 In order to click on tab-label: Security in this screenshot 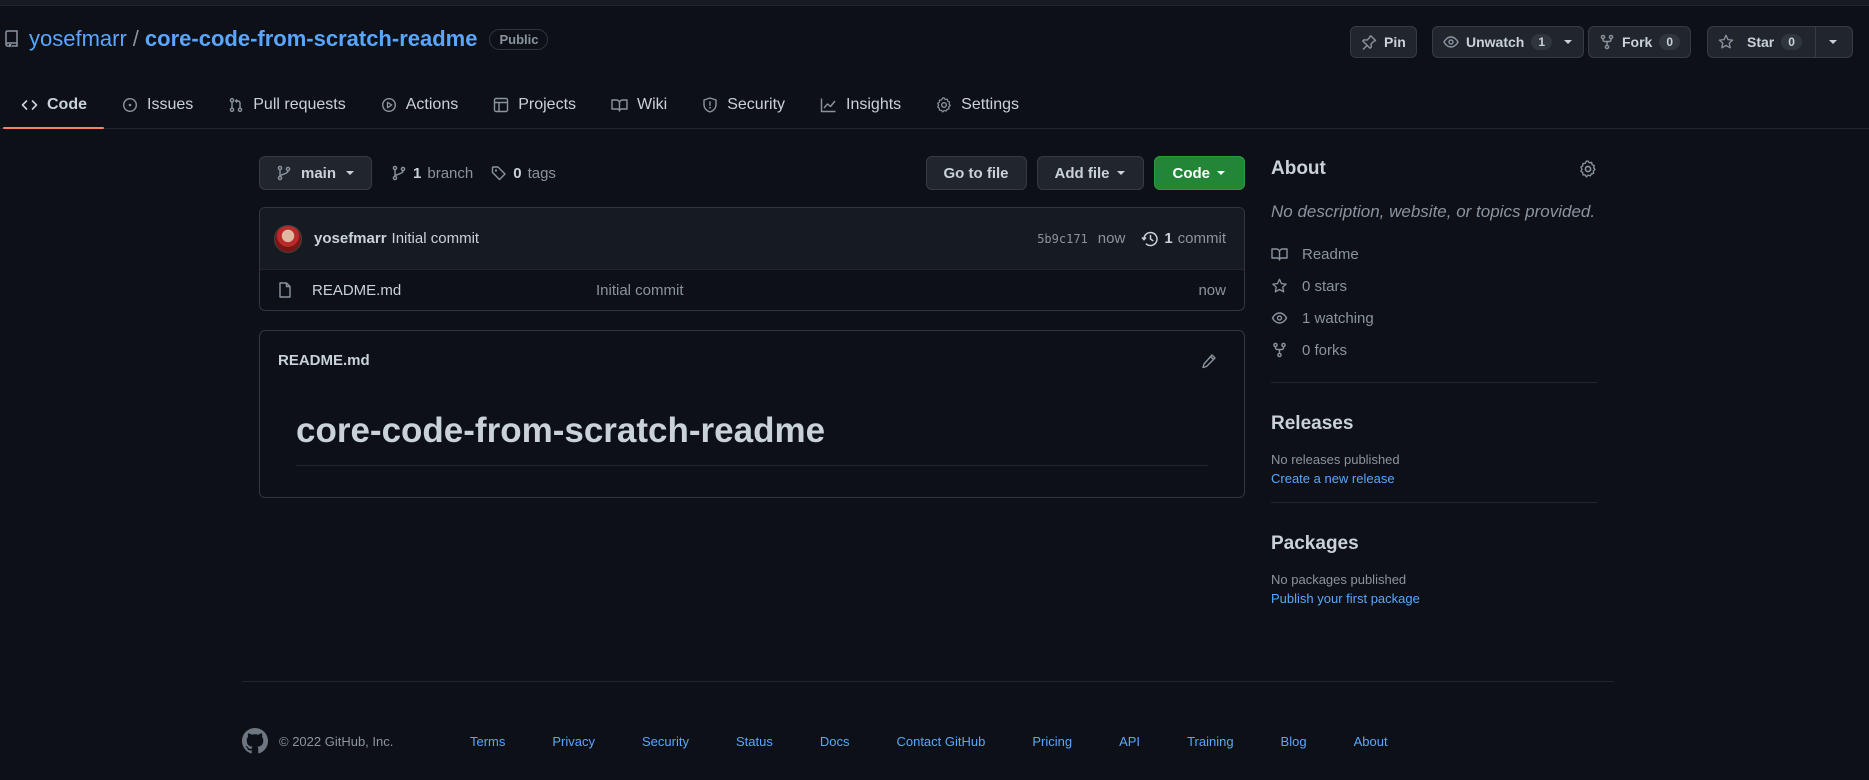, I will do `click(756, 104)`.